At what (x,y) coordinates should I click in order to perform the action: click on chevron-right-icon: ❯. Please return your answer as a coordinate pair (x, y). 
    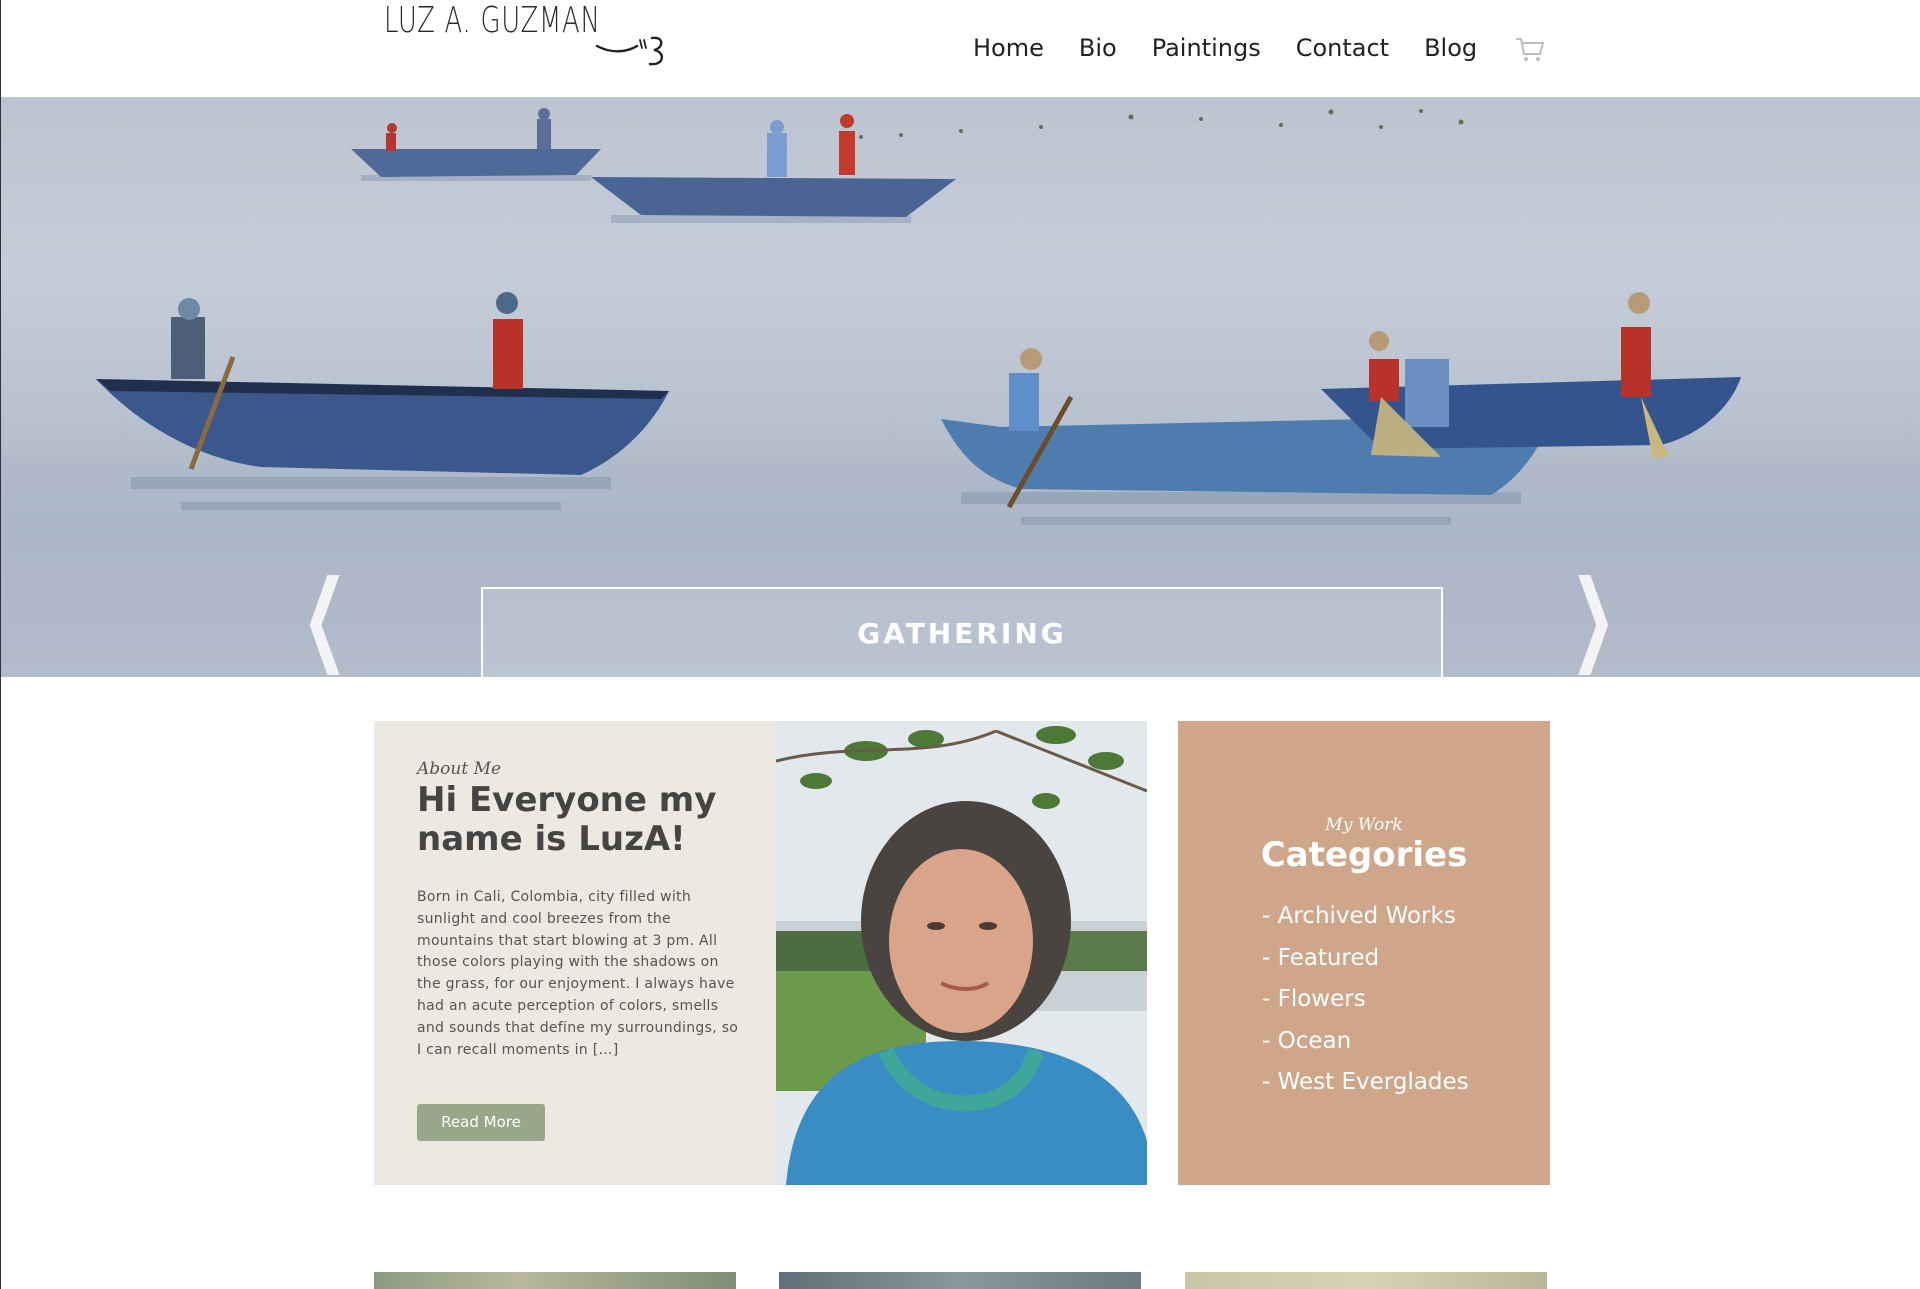
    Looking at the image, I should click on (1592, 616).